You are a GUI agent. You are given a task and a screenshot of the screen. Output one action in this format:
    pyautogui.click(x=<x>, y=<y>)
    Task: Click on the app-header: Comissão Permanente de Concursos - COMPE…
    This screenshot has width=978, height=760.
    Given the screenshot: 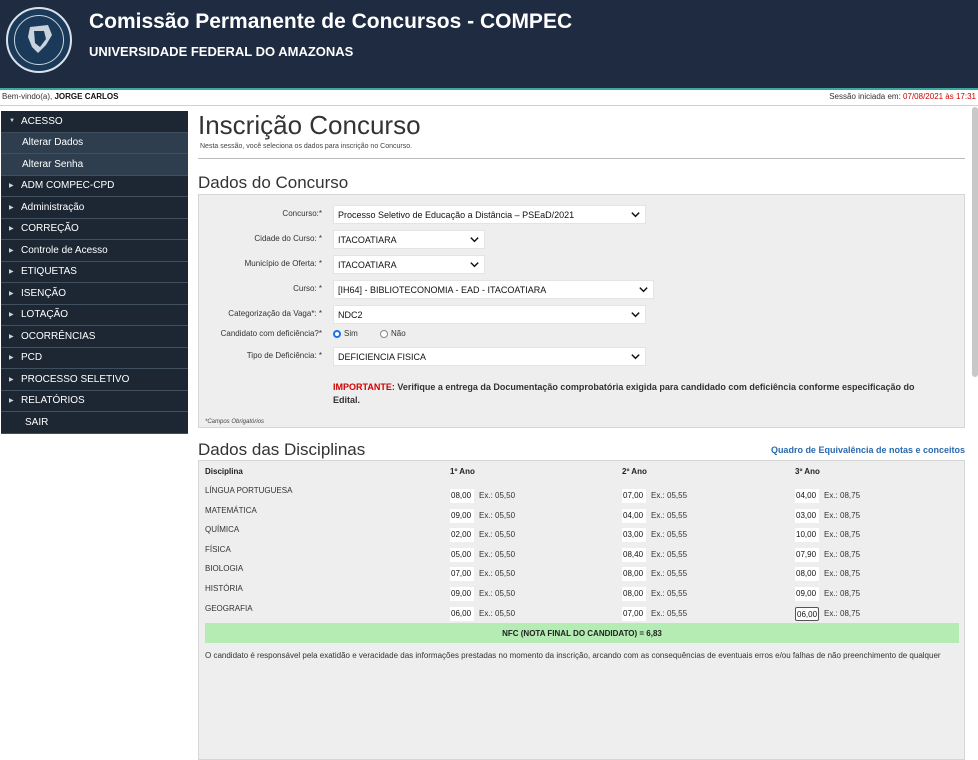 What is the action you would take?
    pyautogui.click(x=489, y=45)
    